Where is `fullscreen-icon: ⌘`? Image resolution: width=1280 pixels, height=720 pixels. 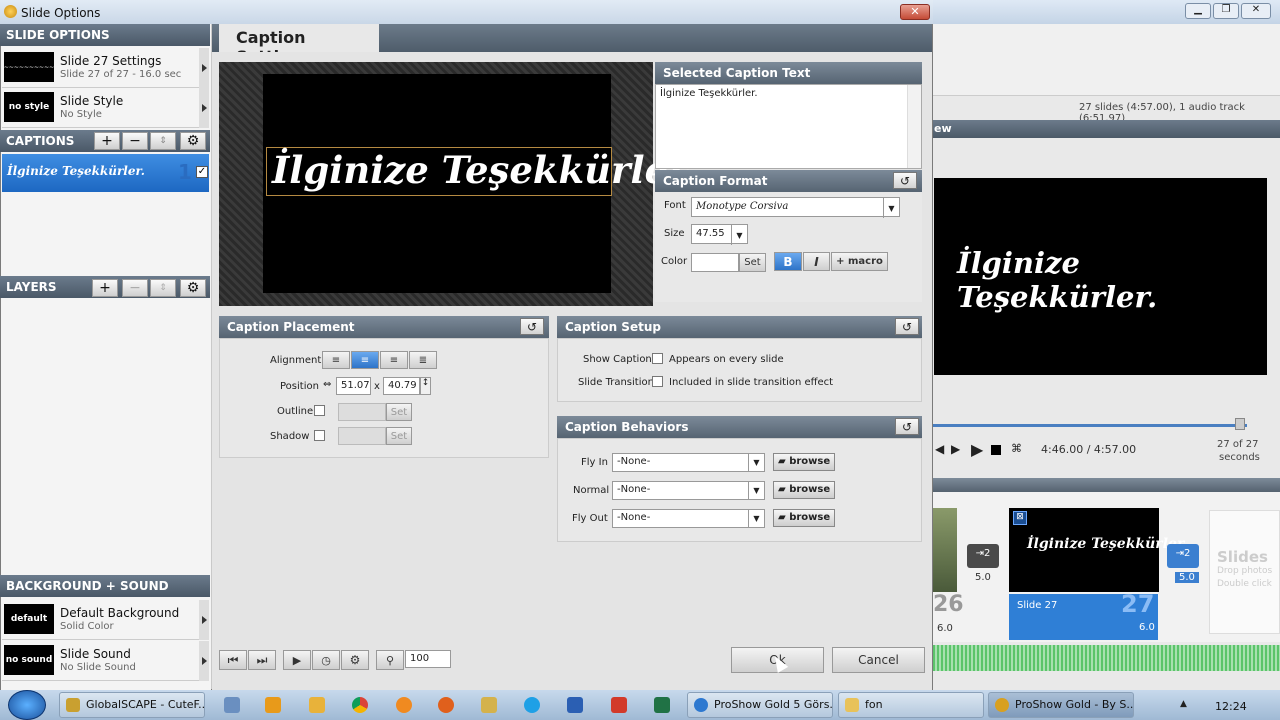
fullscreen-icon: ⌘ is located at coordinates (1016, 448).